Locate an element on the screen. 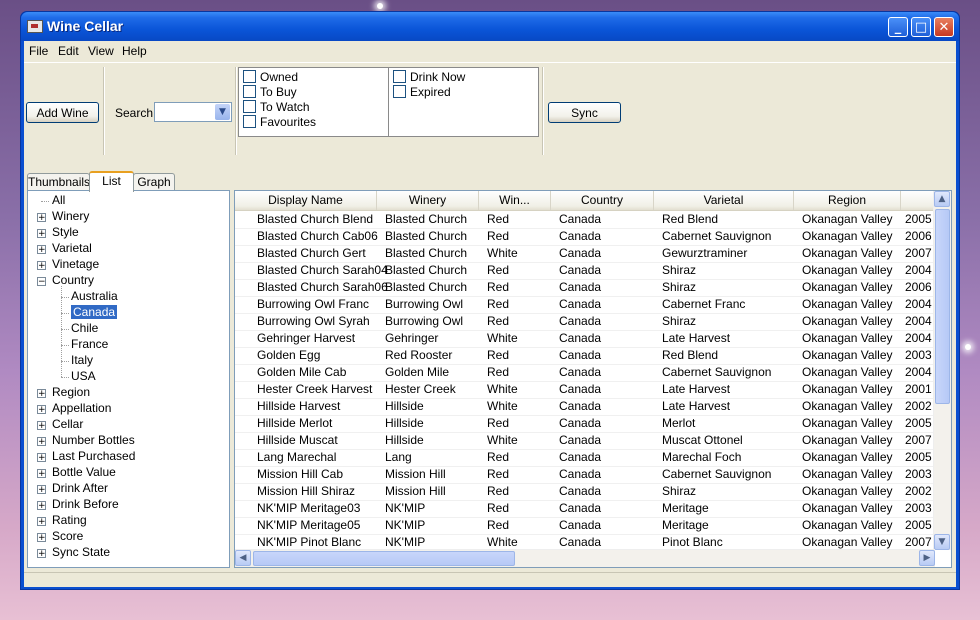 The width and height of the screenshot is (980, 620). tree-item: Canada is located at coordinates (94, 313).